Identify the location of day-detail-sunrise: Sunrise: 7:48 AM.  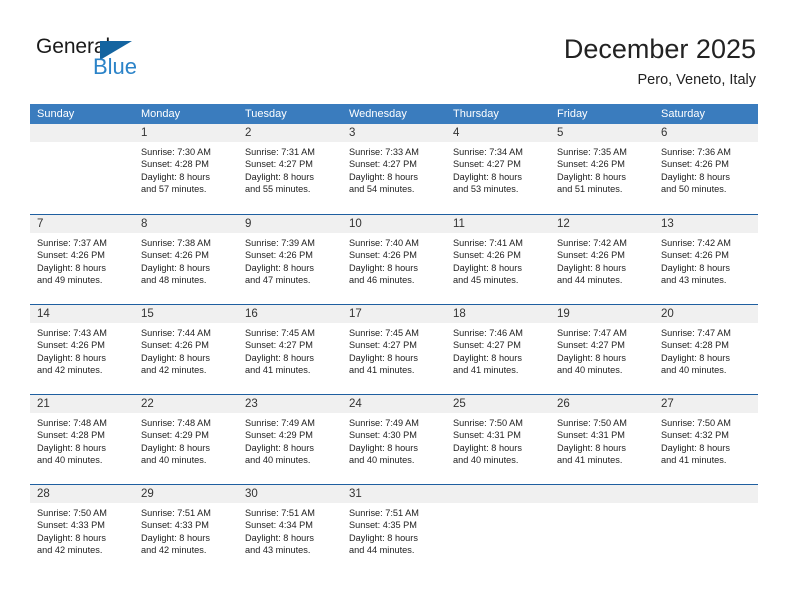
(176, 423).